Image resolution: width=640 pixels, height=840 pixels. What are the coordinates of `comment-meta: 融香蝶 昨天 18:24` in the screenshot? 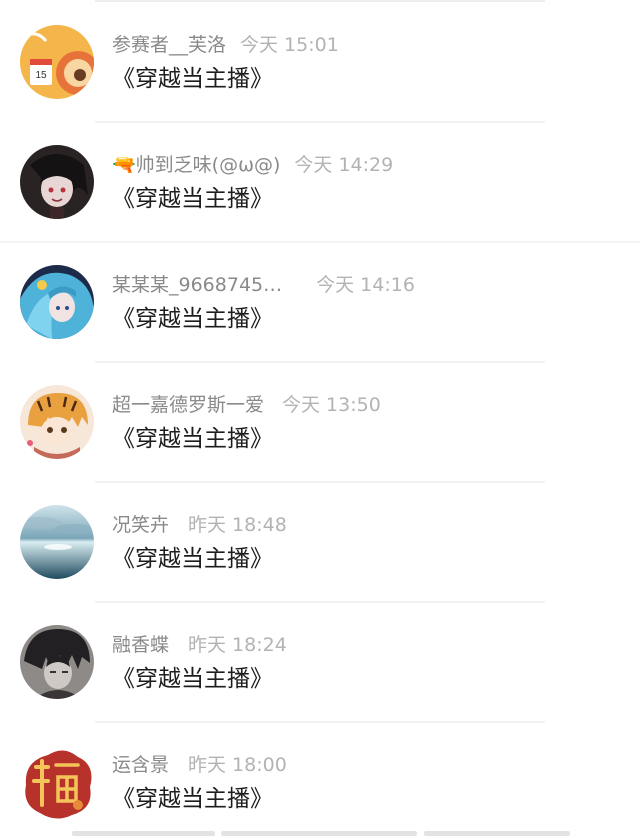 It's located at (199, 645).